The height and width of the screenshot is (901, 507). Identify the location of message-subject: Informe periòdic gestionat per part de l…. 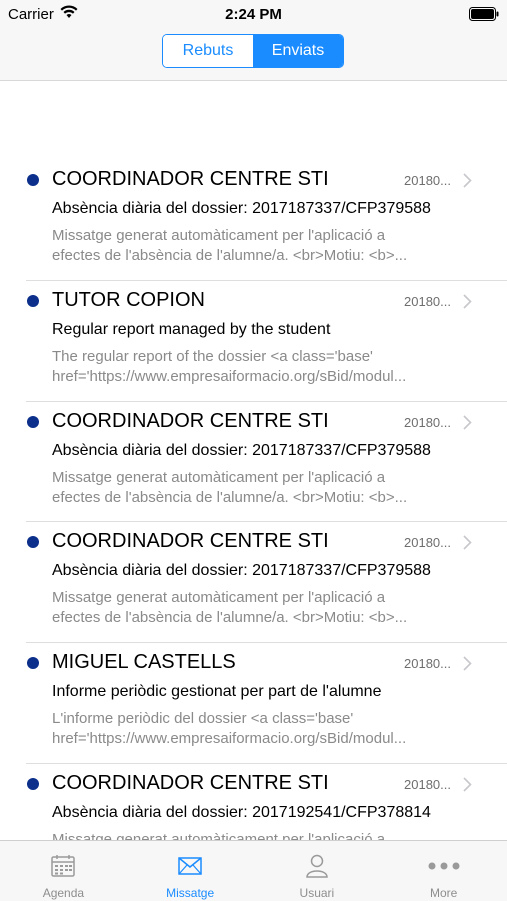
(217, 692).